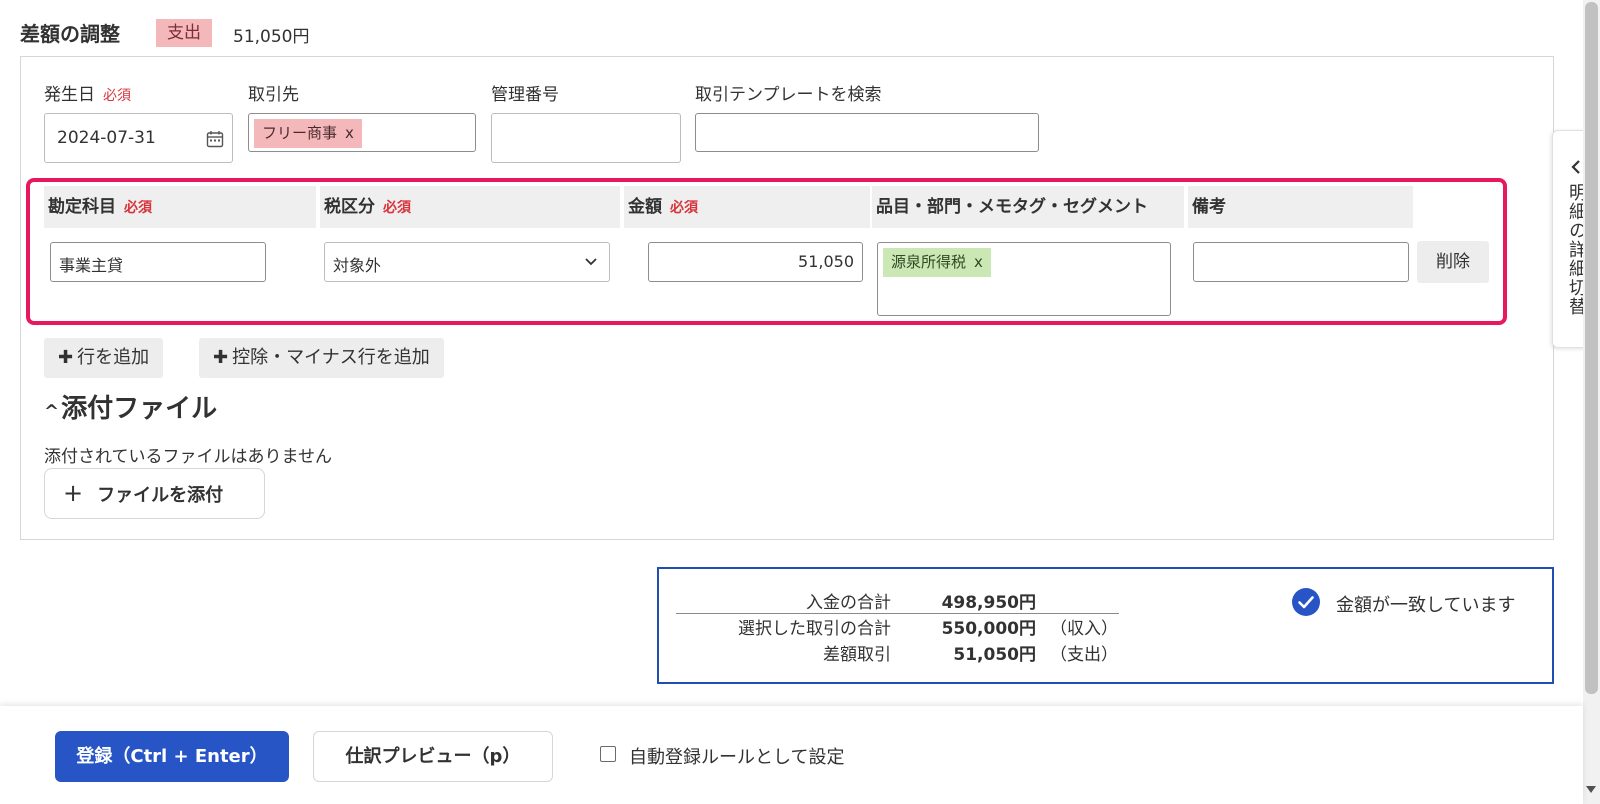 The width and height of the screenshot is (1600, 804). I want to click on amount-value: 51,050, so click(826, 261).